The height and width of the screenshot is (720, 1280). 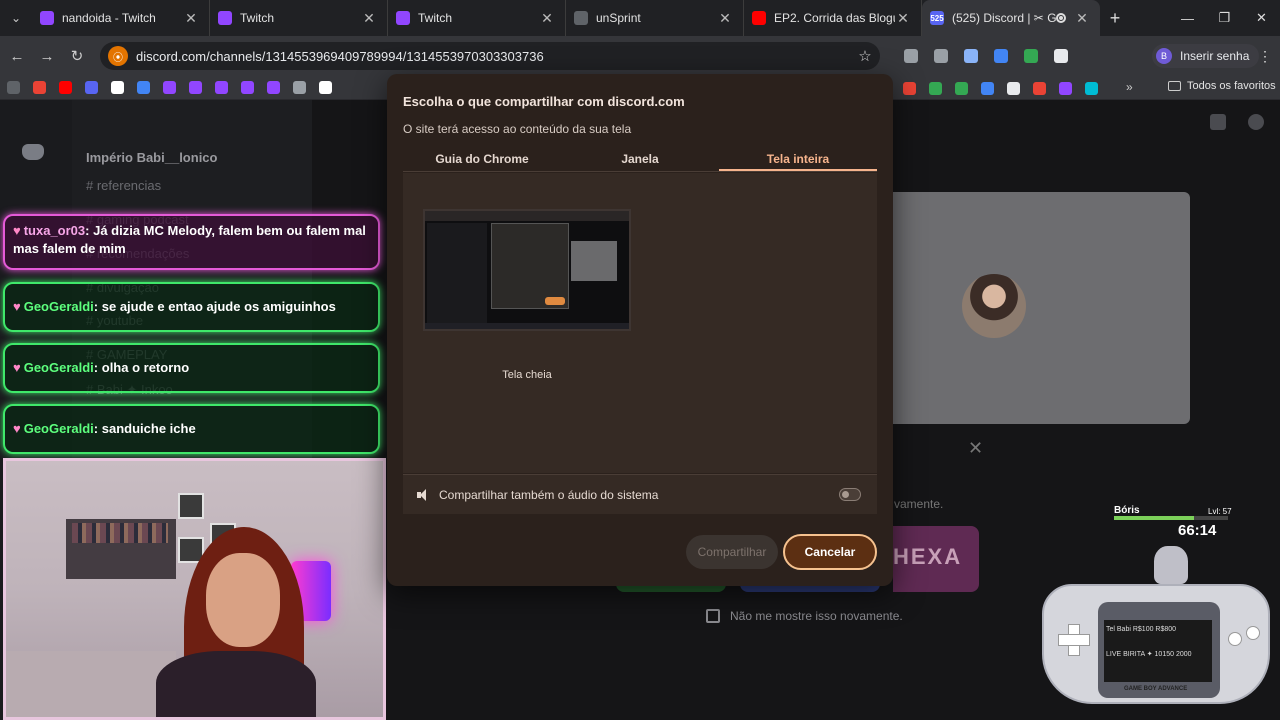 What do you see at coordinates (1011, 18) in the screenshot?
I see `browser-tab: 525 (525) Discord | ✂ GA ✕` at bounding box center [1011, 18].